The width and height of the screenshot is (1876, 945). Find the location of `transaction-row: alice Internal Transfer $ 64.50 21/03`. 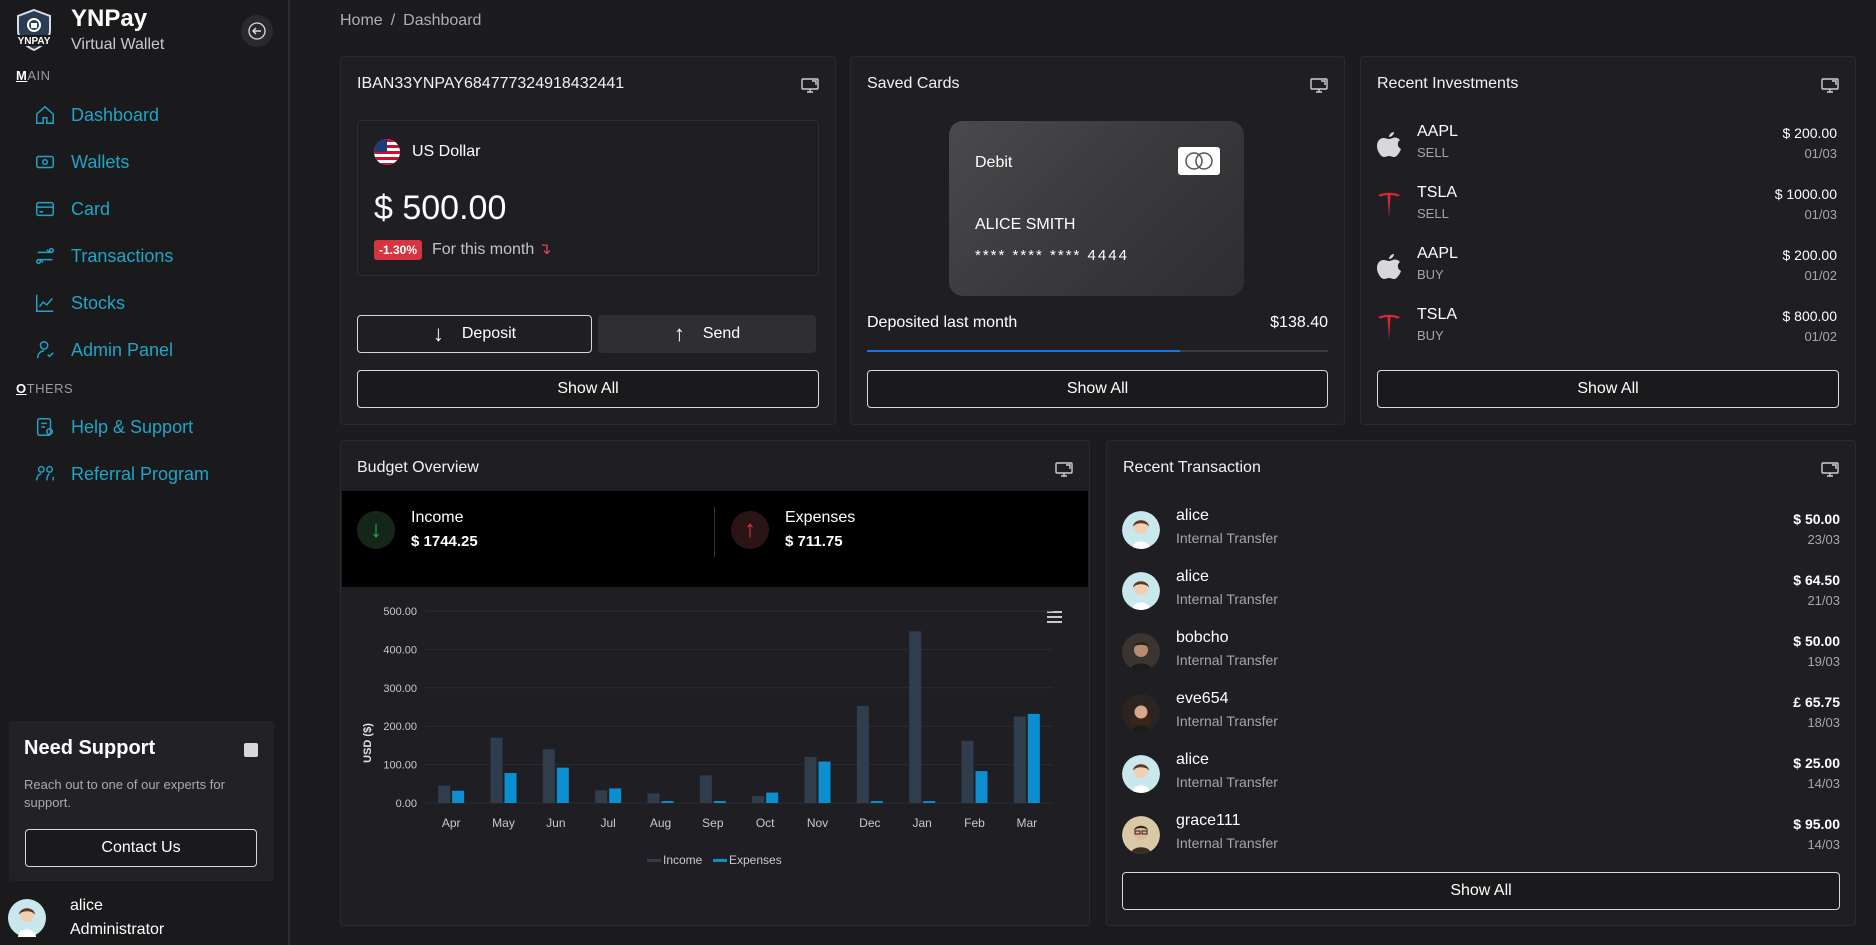

transaction-row: alice Internal Transfer $ 64.50 21/03 is located at coordinates (1481, 591).